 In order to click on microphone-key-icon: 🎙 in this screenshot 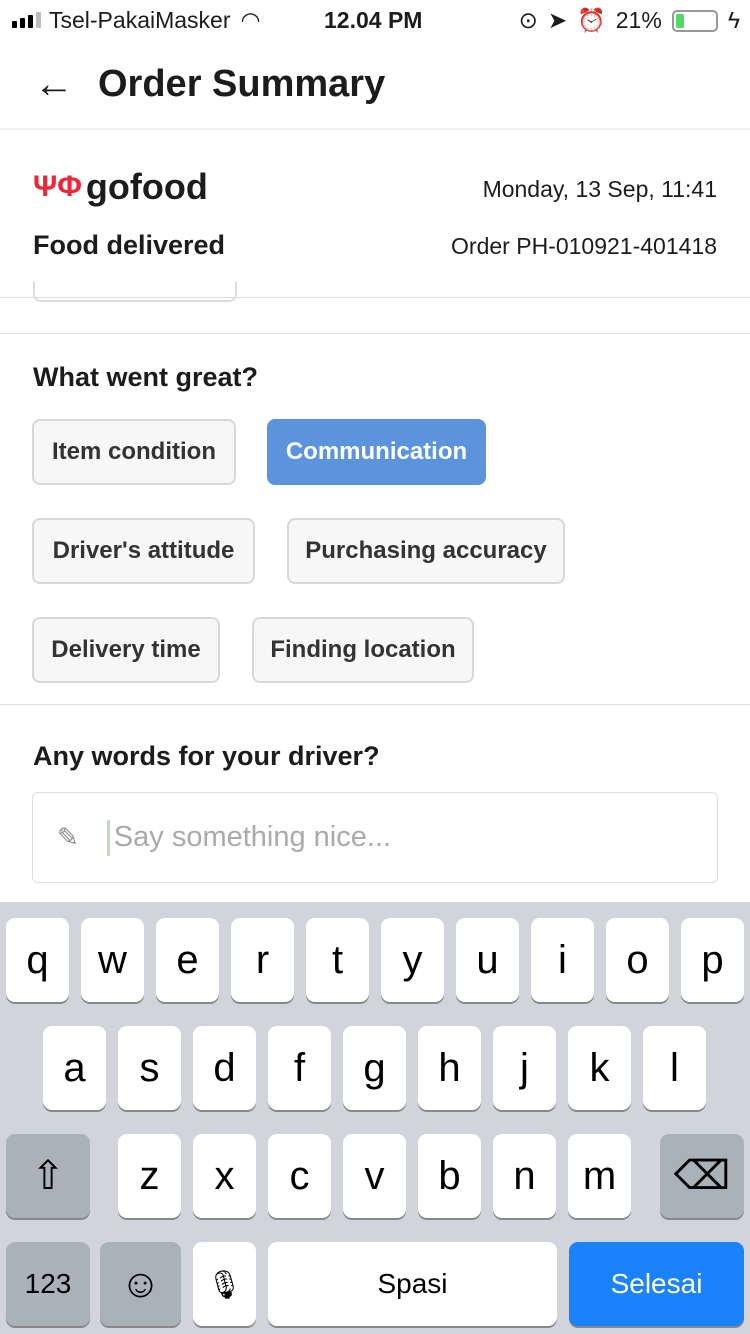, I will do `click(224, 1284)`.